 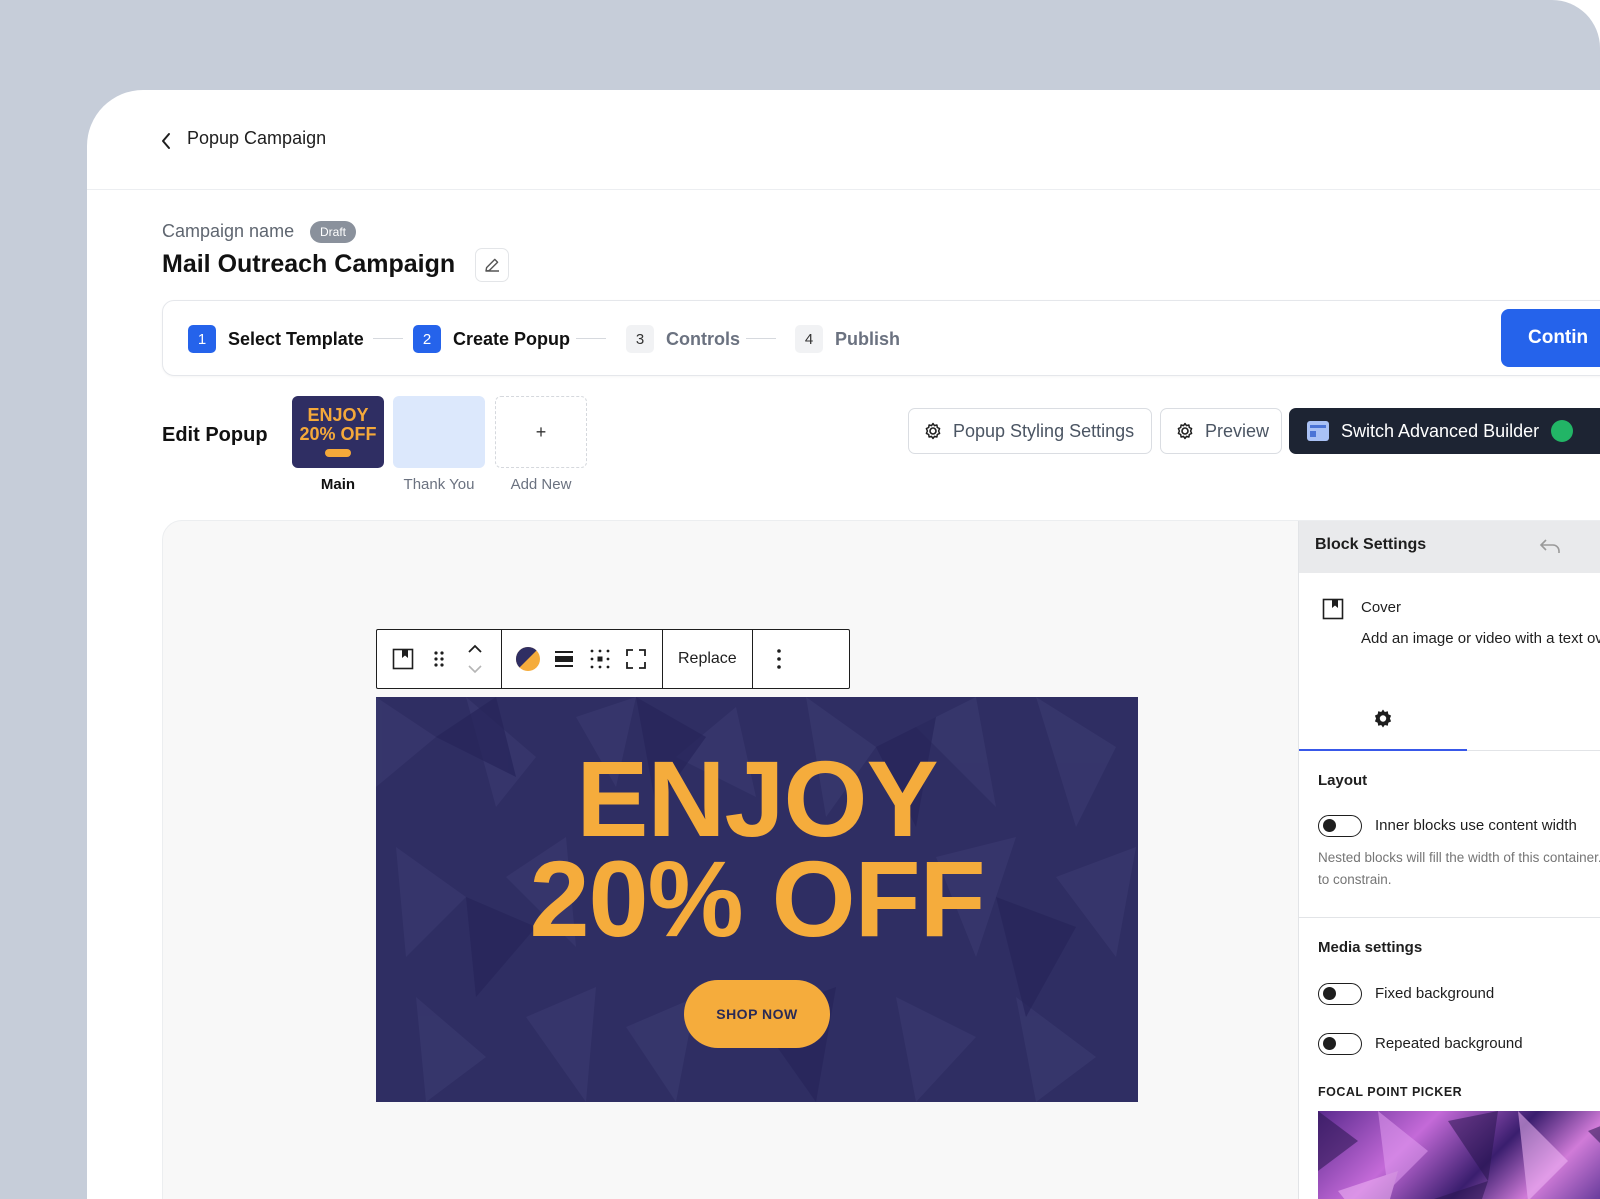 I want to click on status-badge: Draft, so click(x=333, y=232).